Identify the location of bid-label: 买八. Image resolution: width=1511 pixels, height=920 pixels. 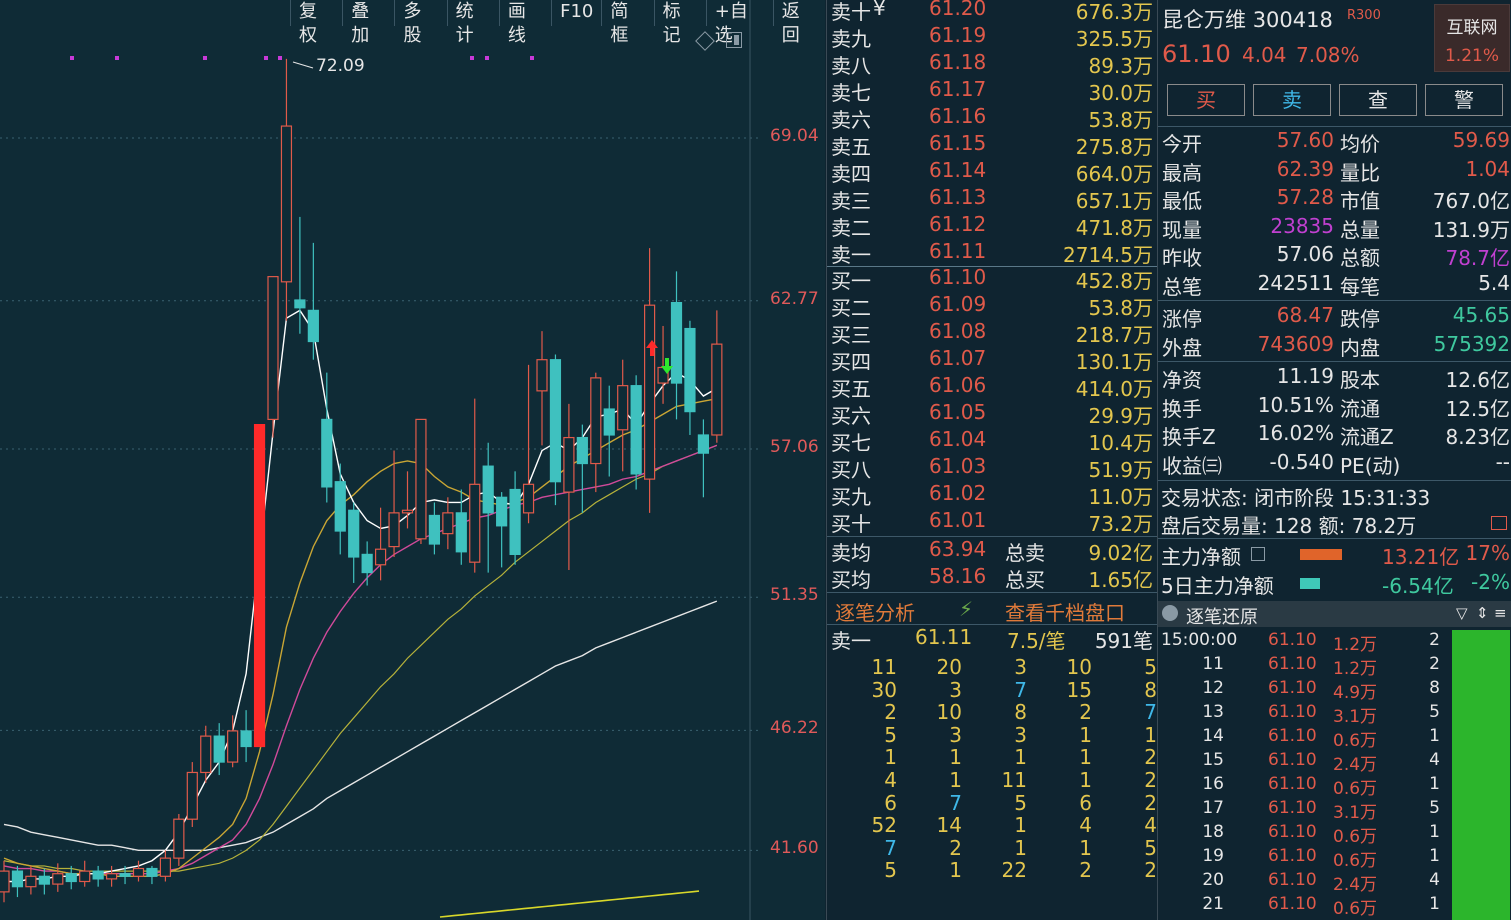
(851, 470).